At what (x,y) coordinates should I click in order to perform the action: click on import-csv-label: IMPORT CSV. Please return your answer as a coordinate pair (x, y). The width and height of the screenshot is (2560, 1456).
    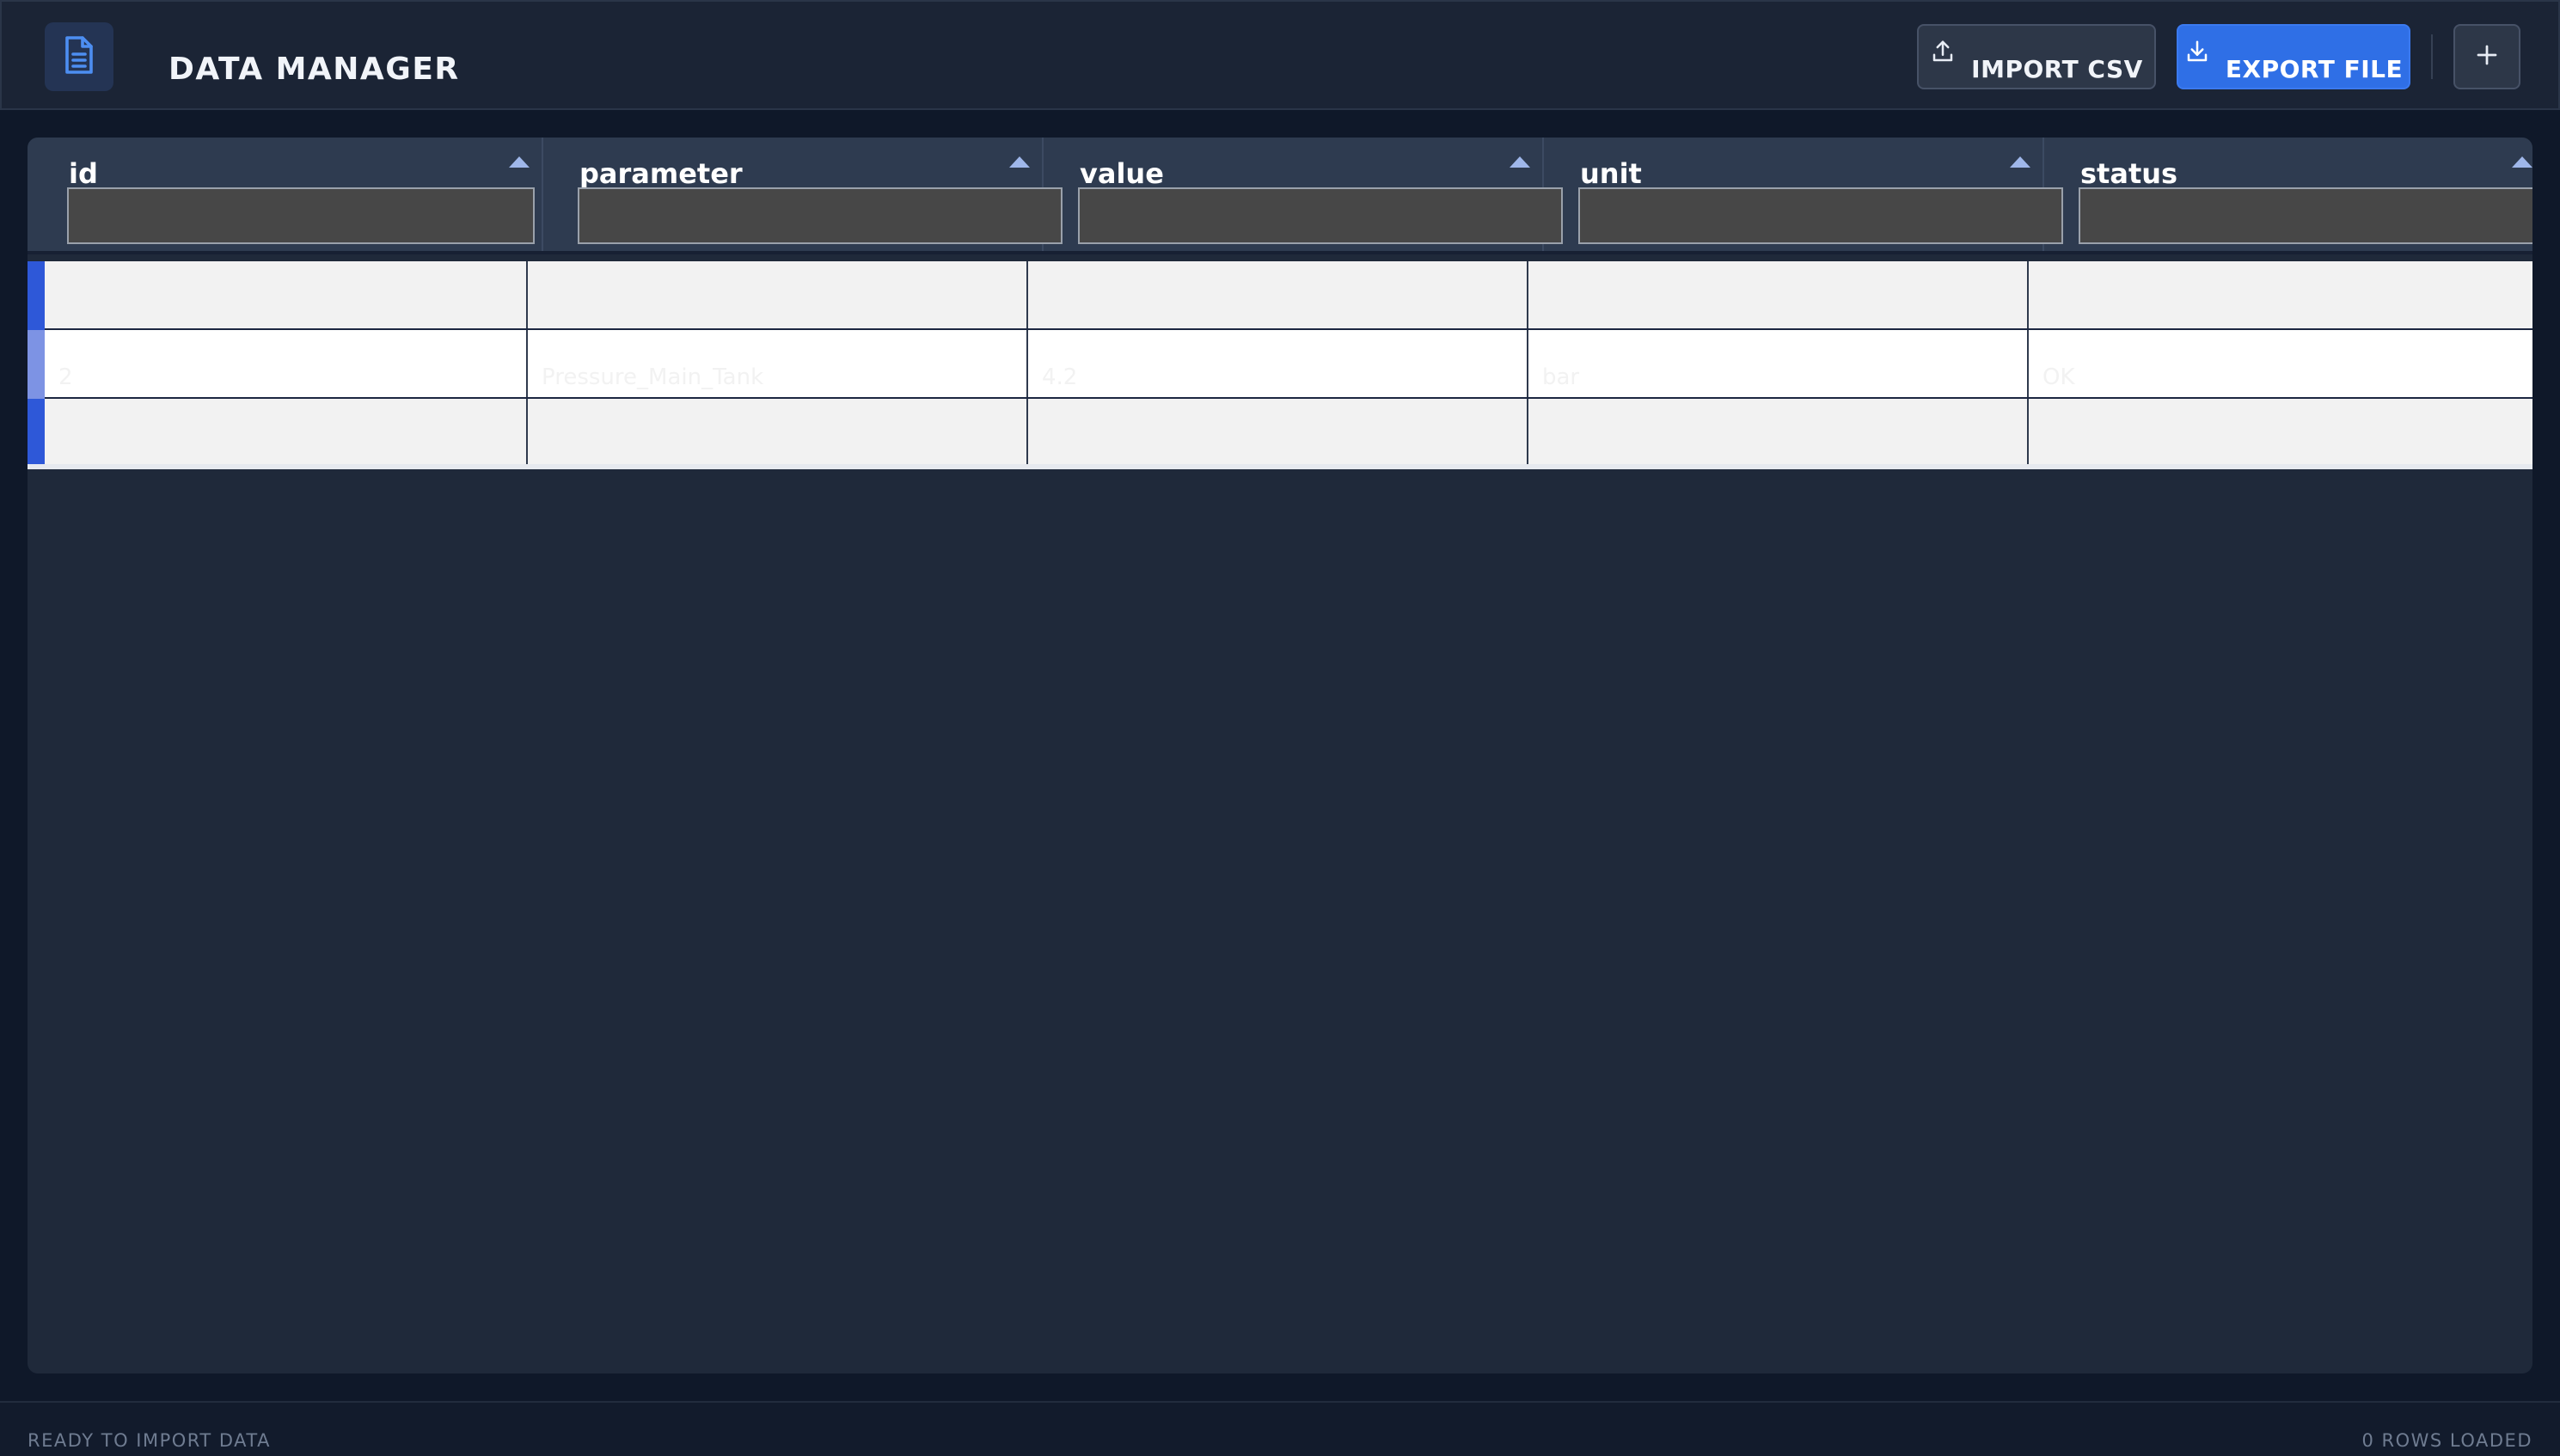
    Looking at the image, I should click on (2057, 68).